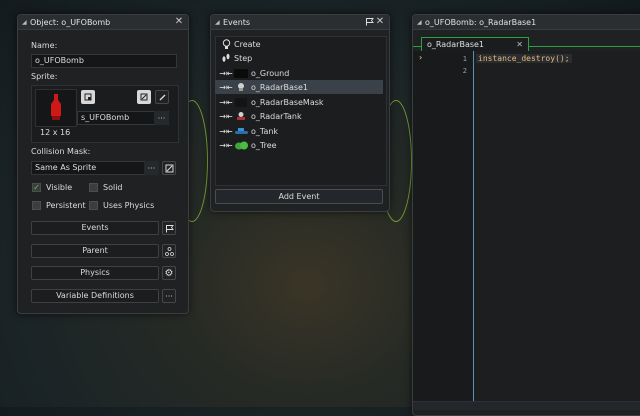  Describe the element at coordinates (95, 273) in the screenshot. I see `physics-button: Physics` at that location.